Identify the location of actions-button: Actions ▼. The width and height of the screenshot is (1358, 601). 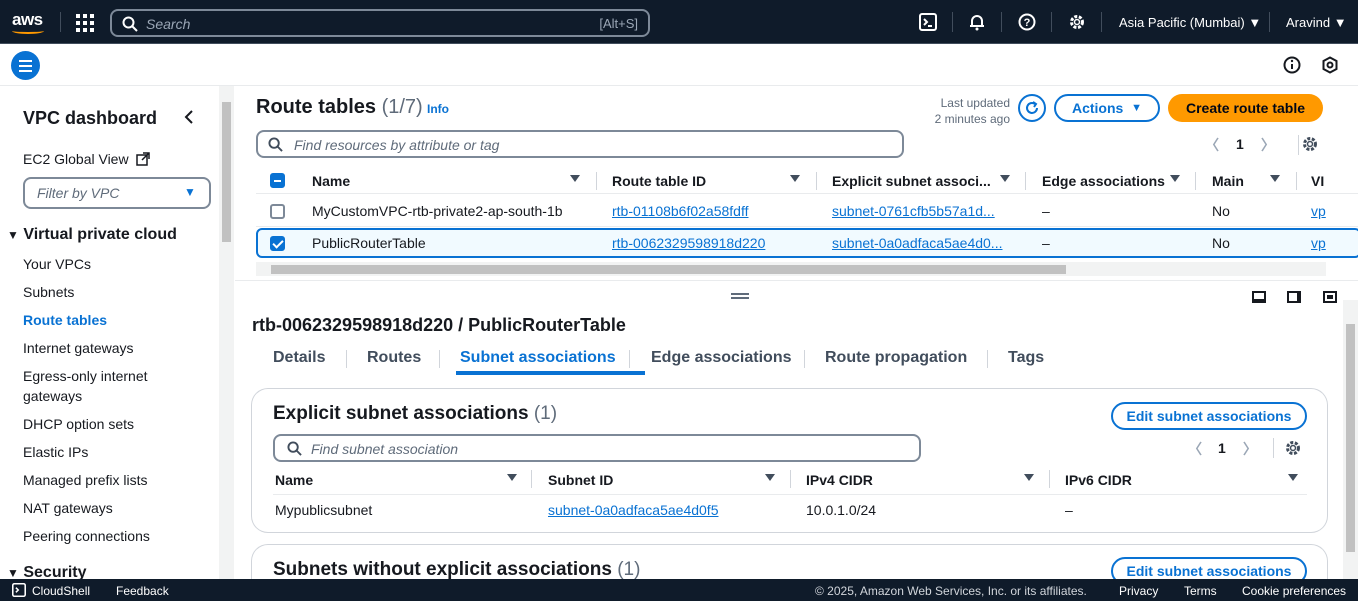
(1107, 108).